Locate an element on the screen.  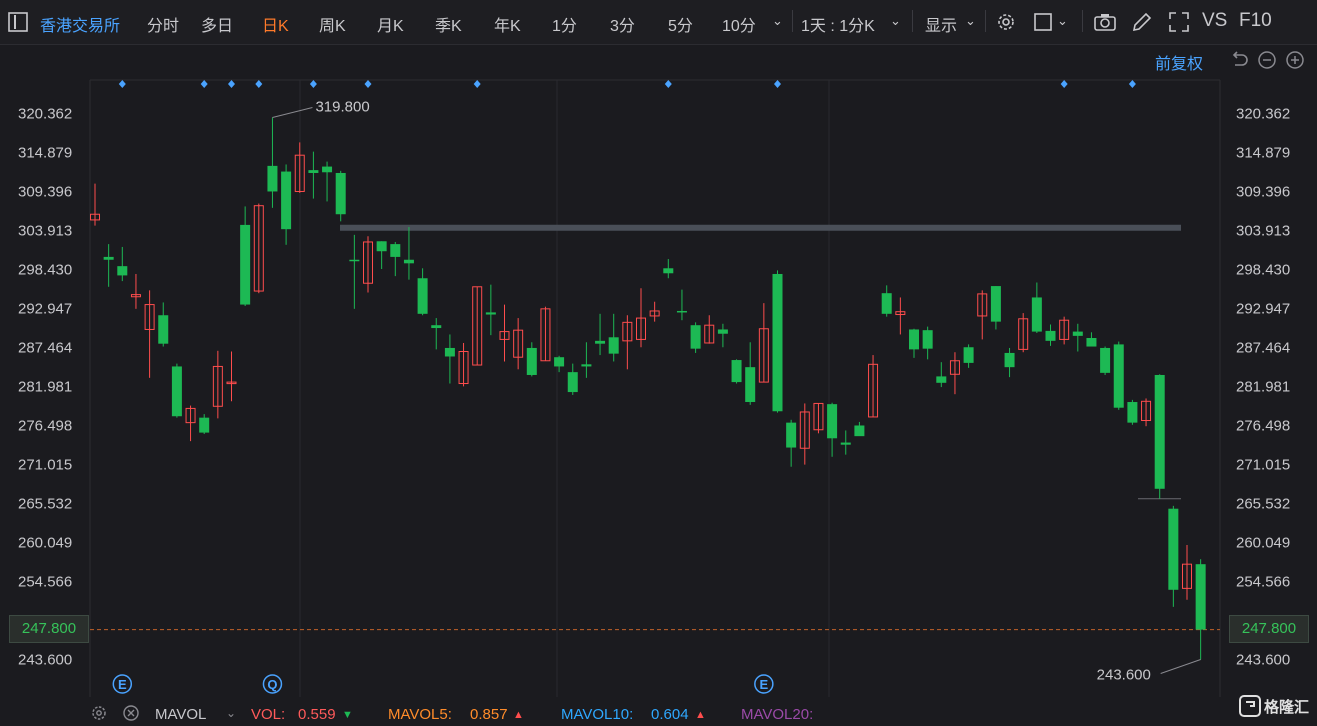
zoom-out-icon is located at coordinates (1268, 61).